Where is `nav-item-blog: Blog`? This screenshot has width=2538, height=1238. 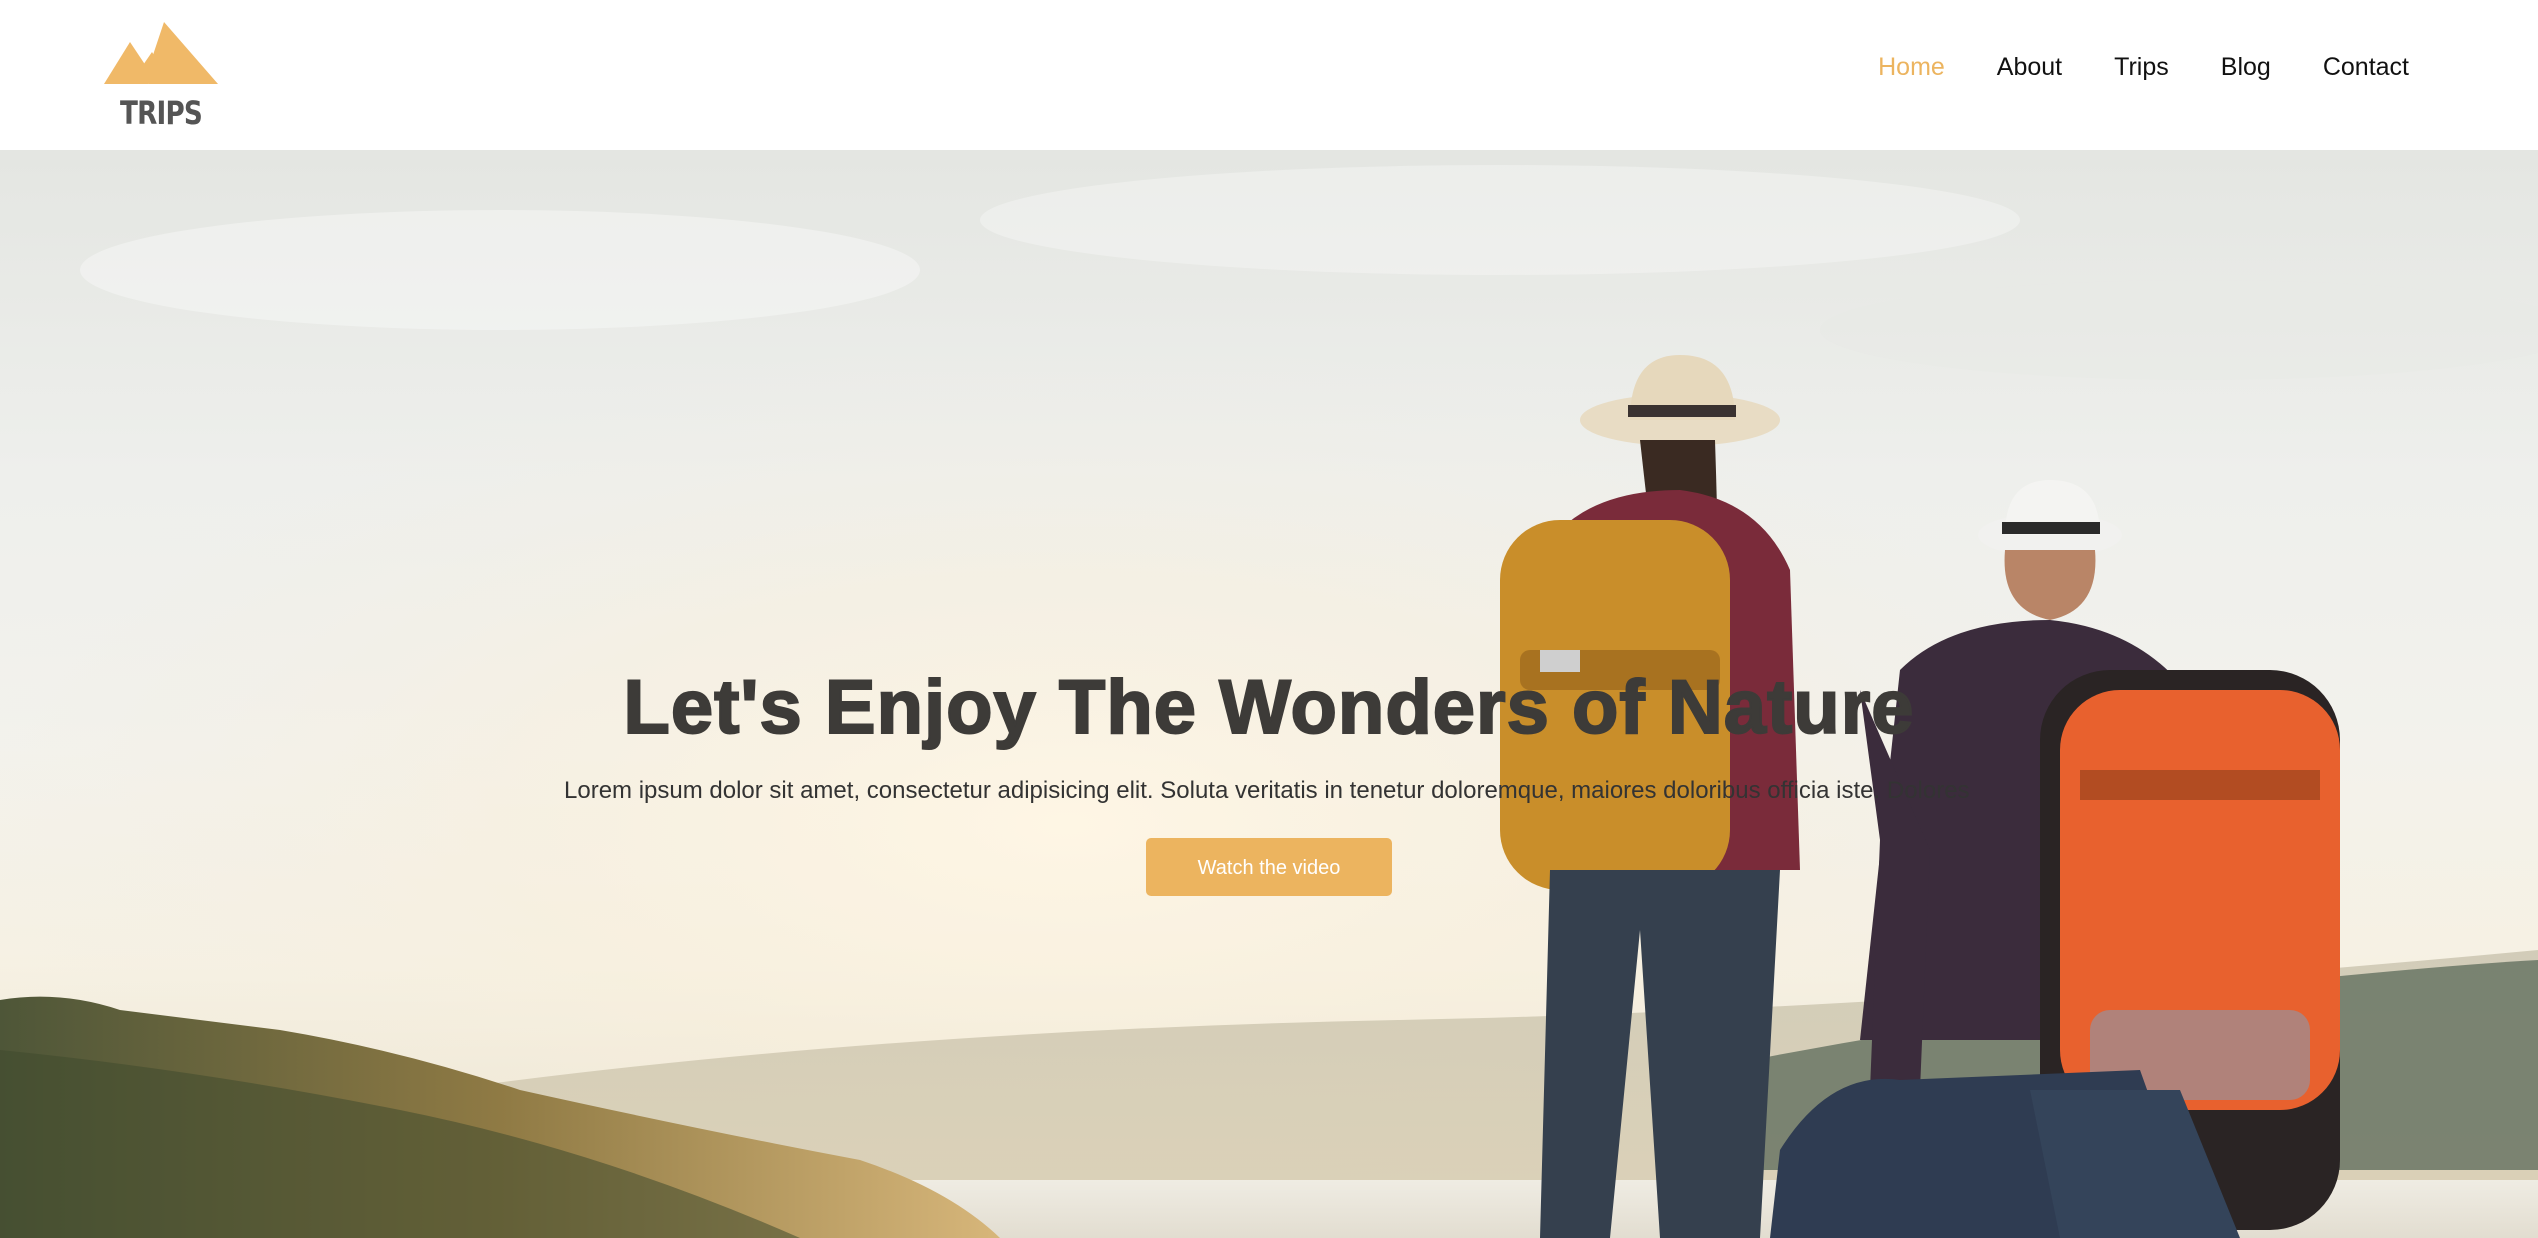 nav-item-blog: Blog is located at coordinates (2246, 67).